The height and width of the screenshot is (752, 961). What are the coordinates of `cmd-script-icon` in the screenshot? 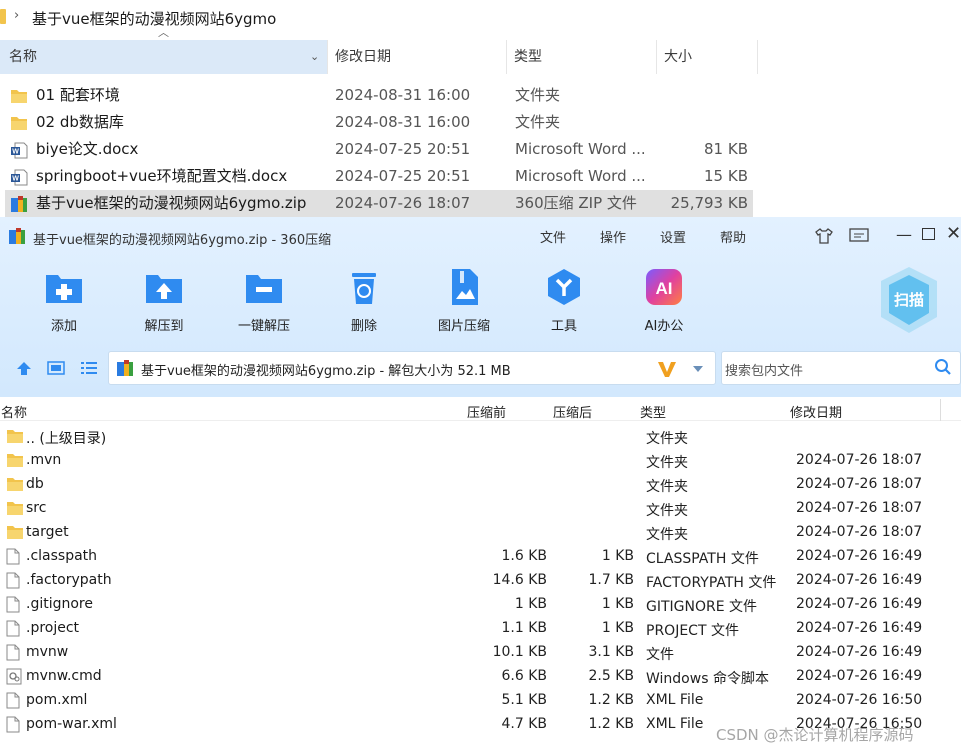 It's located at (14, 676).